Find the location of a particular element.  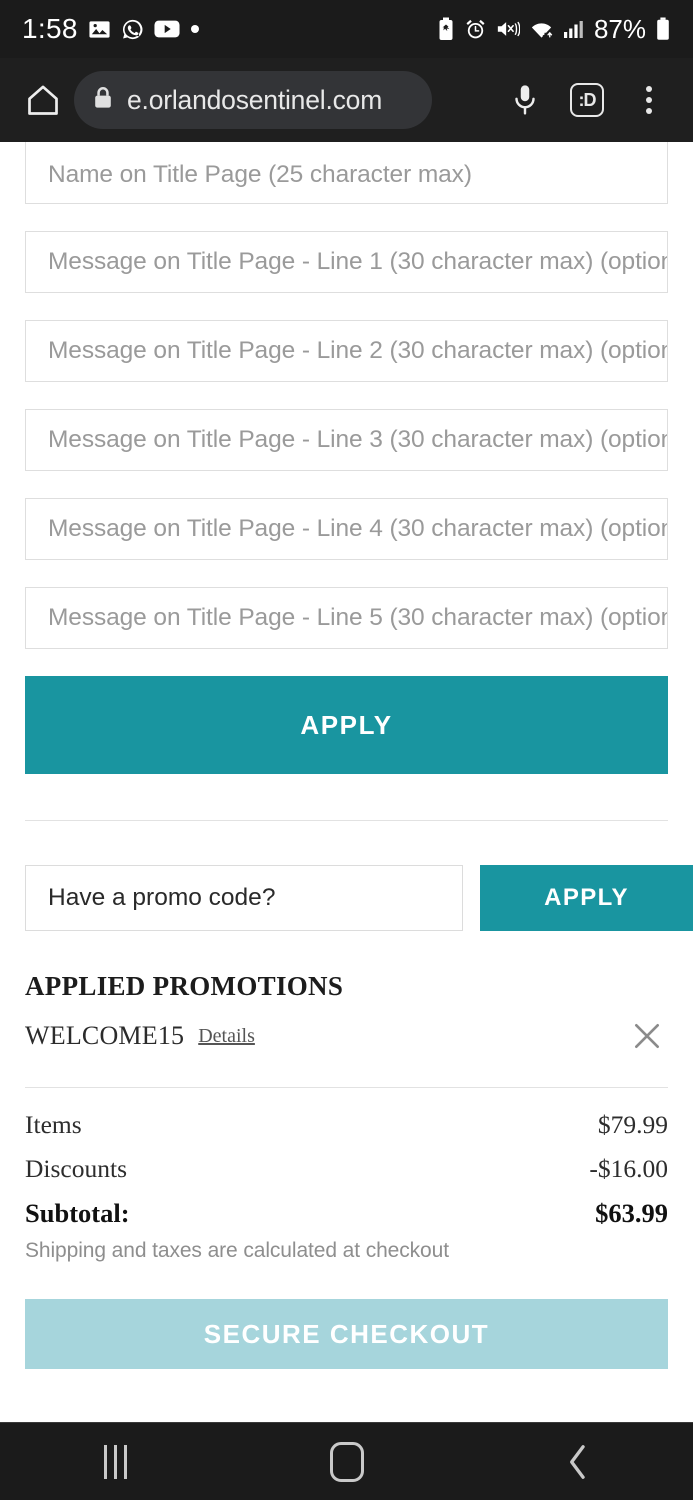

dot-indicator-icon is located at coordinates (195, 29).